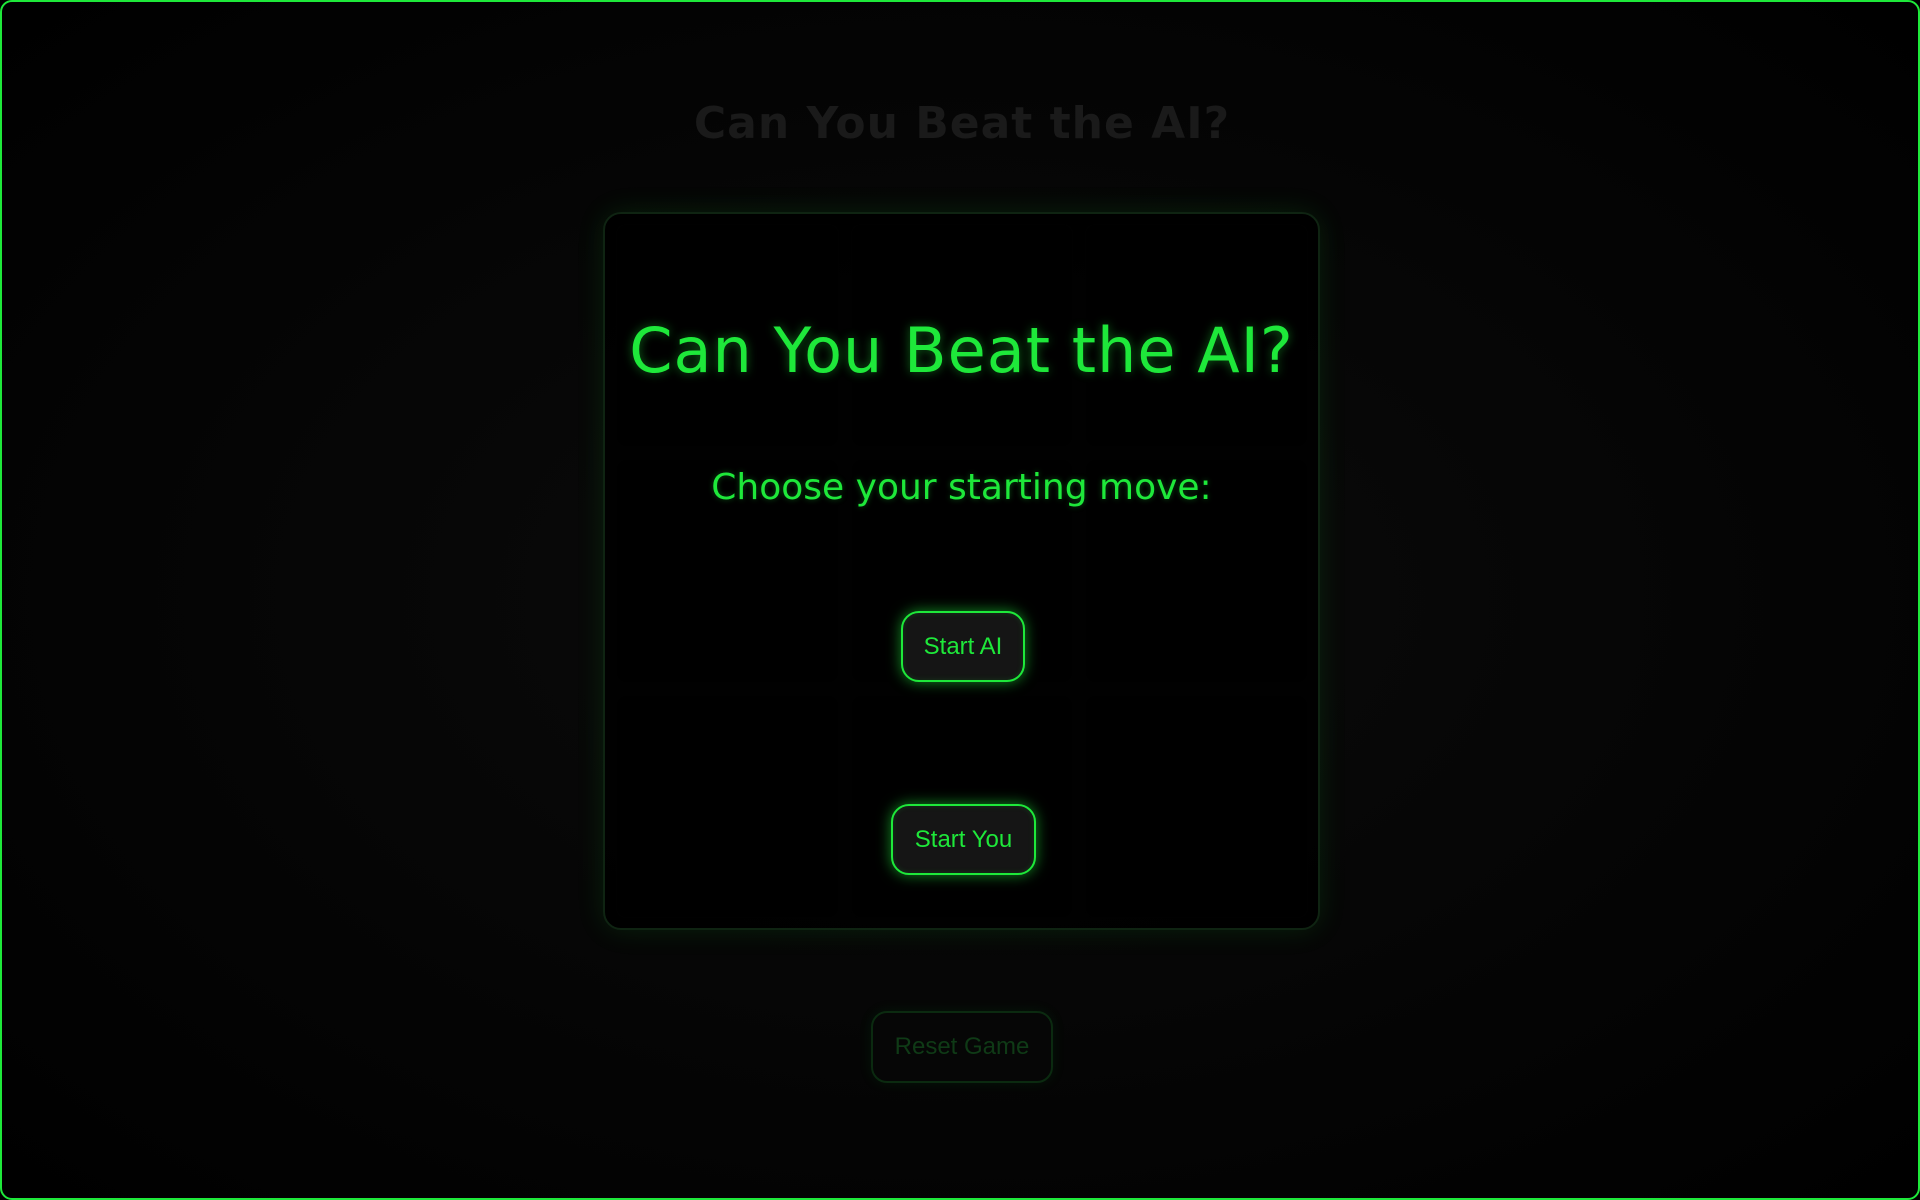 Image resolution: width=1920 pixels, height=1200 pixels. What do you see at coordinates (963, 646) in the screenshot?
I see `start-ai-button: Start AI` at bounding box center [963, 646].